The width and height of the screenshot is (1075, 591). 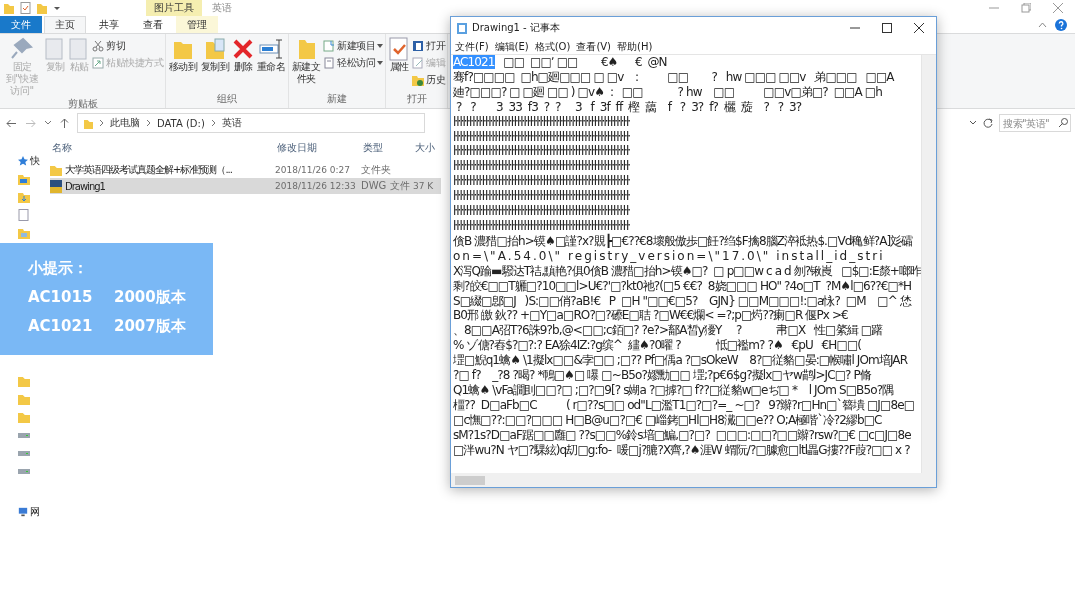 I want to click on ribbon-button: 剪切, so click(x=127, y=46).